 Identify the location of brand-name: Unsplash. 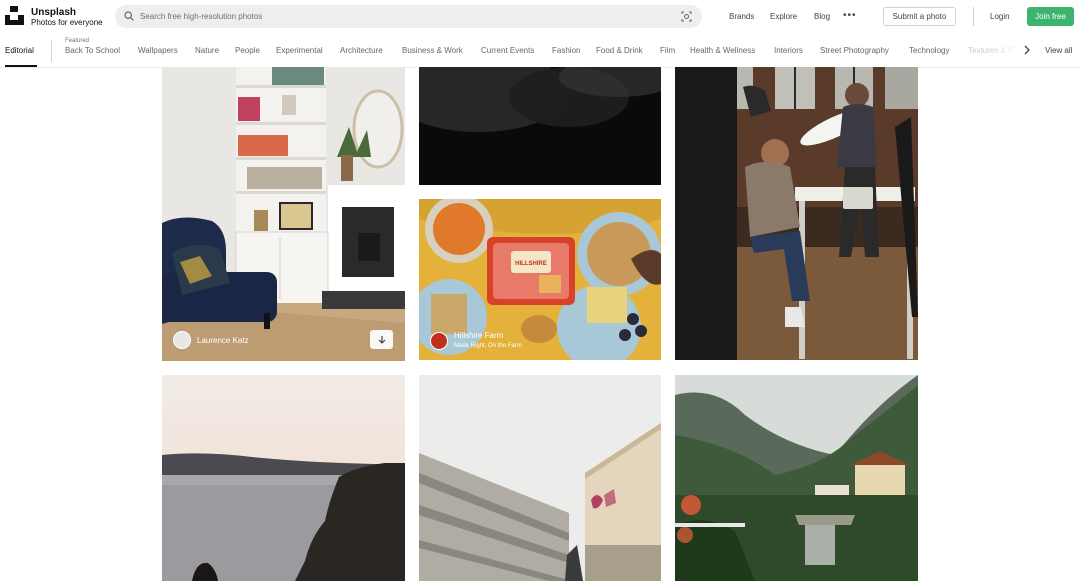
(54, 12).